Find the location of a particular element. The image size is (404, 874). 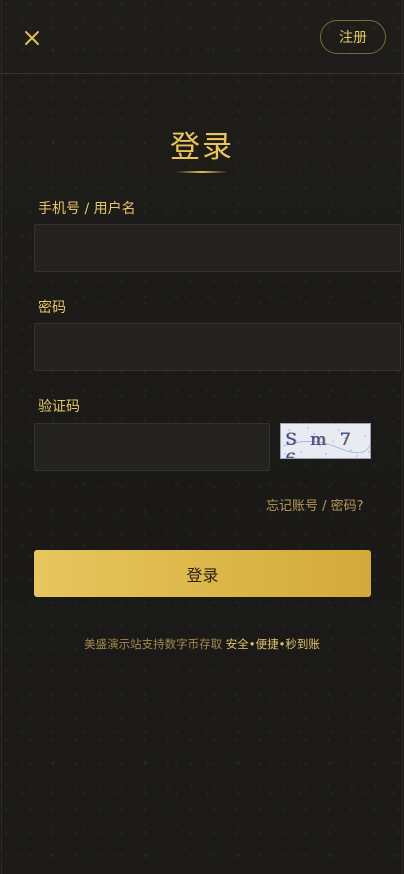

forgot-password-link: 忘记账号 / 密码? is located at coordinates (315, 504).